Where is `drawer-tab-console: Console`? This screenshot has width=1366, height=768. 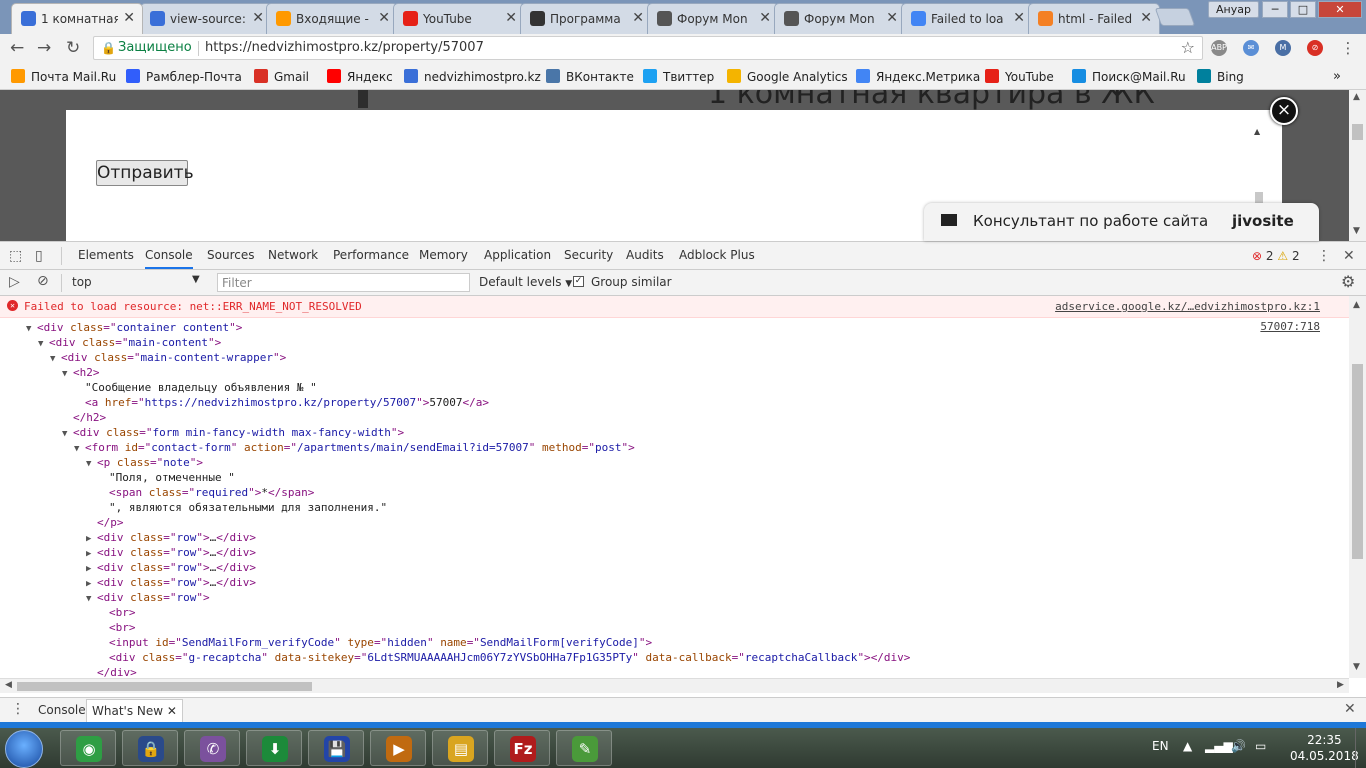
drawer-tab-console: Console is located at coordinates (62, 710).